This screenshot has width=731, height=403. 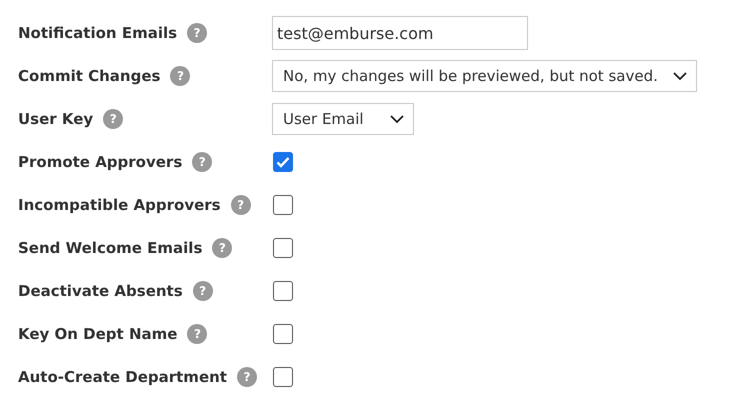 I want to click on email-field: test@emburse.com, so click(x=400, y=33).